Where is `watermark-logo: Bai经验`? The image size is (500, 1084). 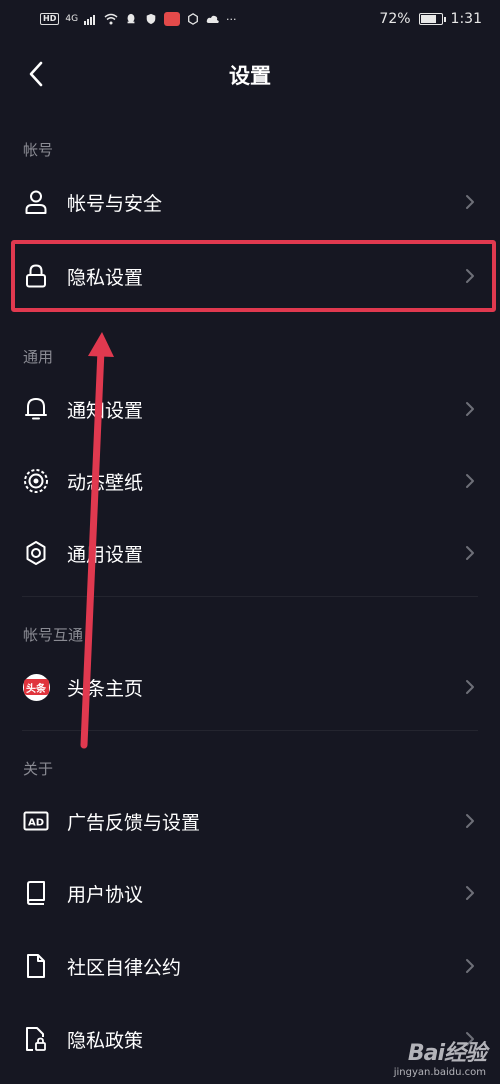
watermark-logo: Bai经验 is located at coordinates (447, 1053).